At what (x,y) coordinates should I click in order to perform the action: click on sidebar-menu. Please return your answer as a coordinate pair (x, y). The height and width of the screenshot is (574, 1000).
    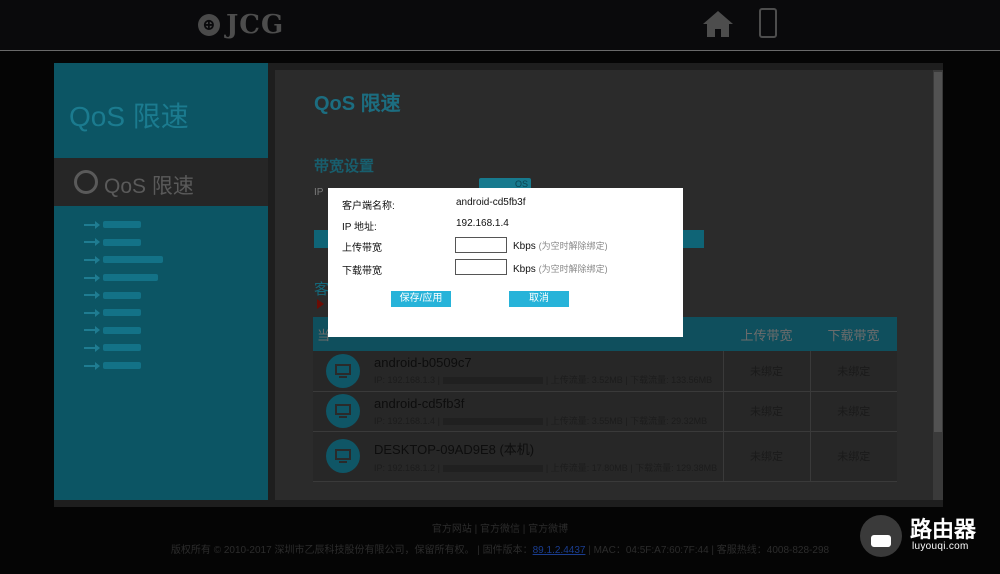
    Looking at the image, I should click on (123, 295).